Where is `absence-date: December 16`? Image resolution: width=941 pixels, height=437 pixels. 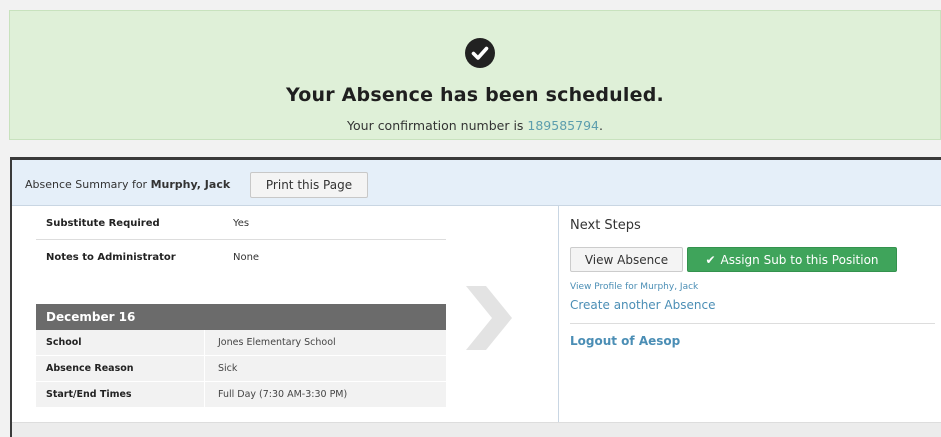 absence-date: December 16 is located at coordinates (91, 317).